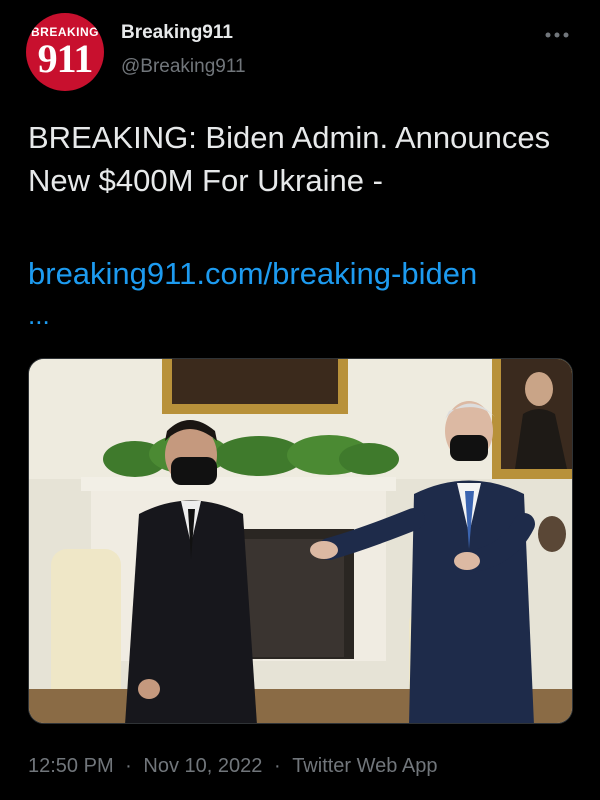  I want to click on avatar: BREAKING 911, so click(65, 52).